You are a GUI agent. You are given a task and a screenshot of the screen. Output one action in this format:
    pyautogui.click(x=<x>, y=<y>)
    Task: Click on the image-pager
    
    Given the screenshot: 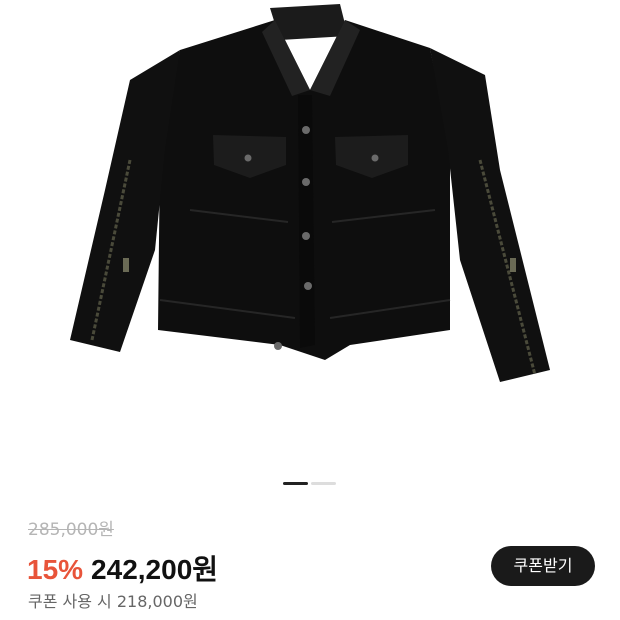 What is the action you would take?
    pyautogui.click(x=310, y=484)
    